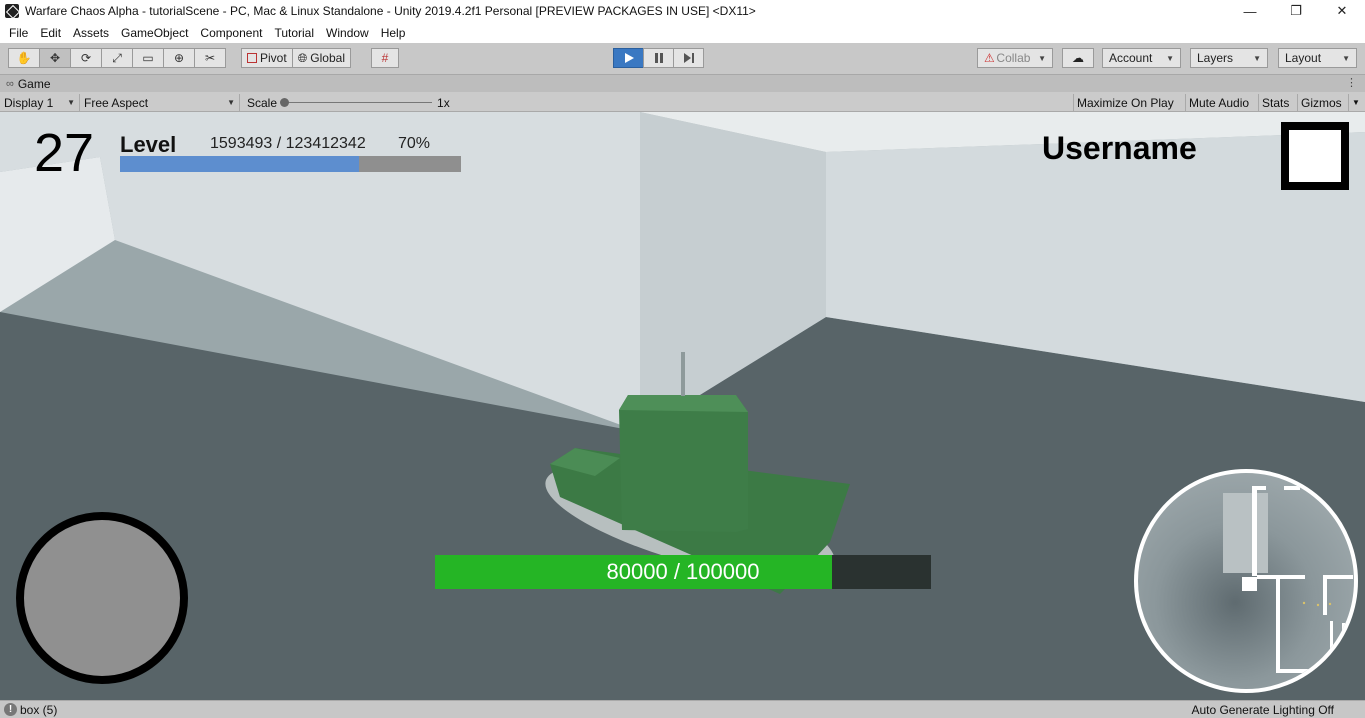  I want to click on display-dropdown: Display 1 ▼, so click(40, 102).